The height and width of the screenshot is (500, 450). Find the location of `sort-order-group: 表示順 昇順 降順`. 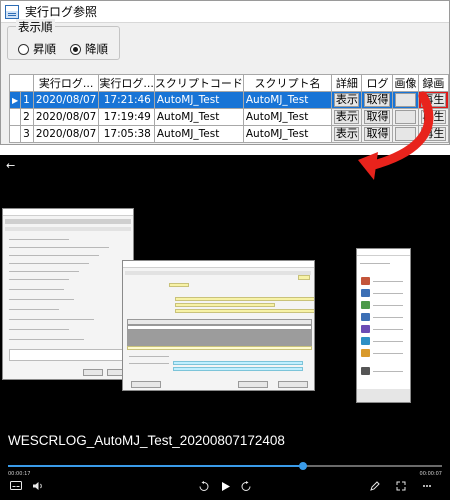

sort-order-group: 表示順 昇順 降順 is located at coordinates (63, 39).